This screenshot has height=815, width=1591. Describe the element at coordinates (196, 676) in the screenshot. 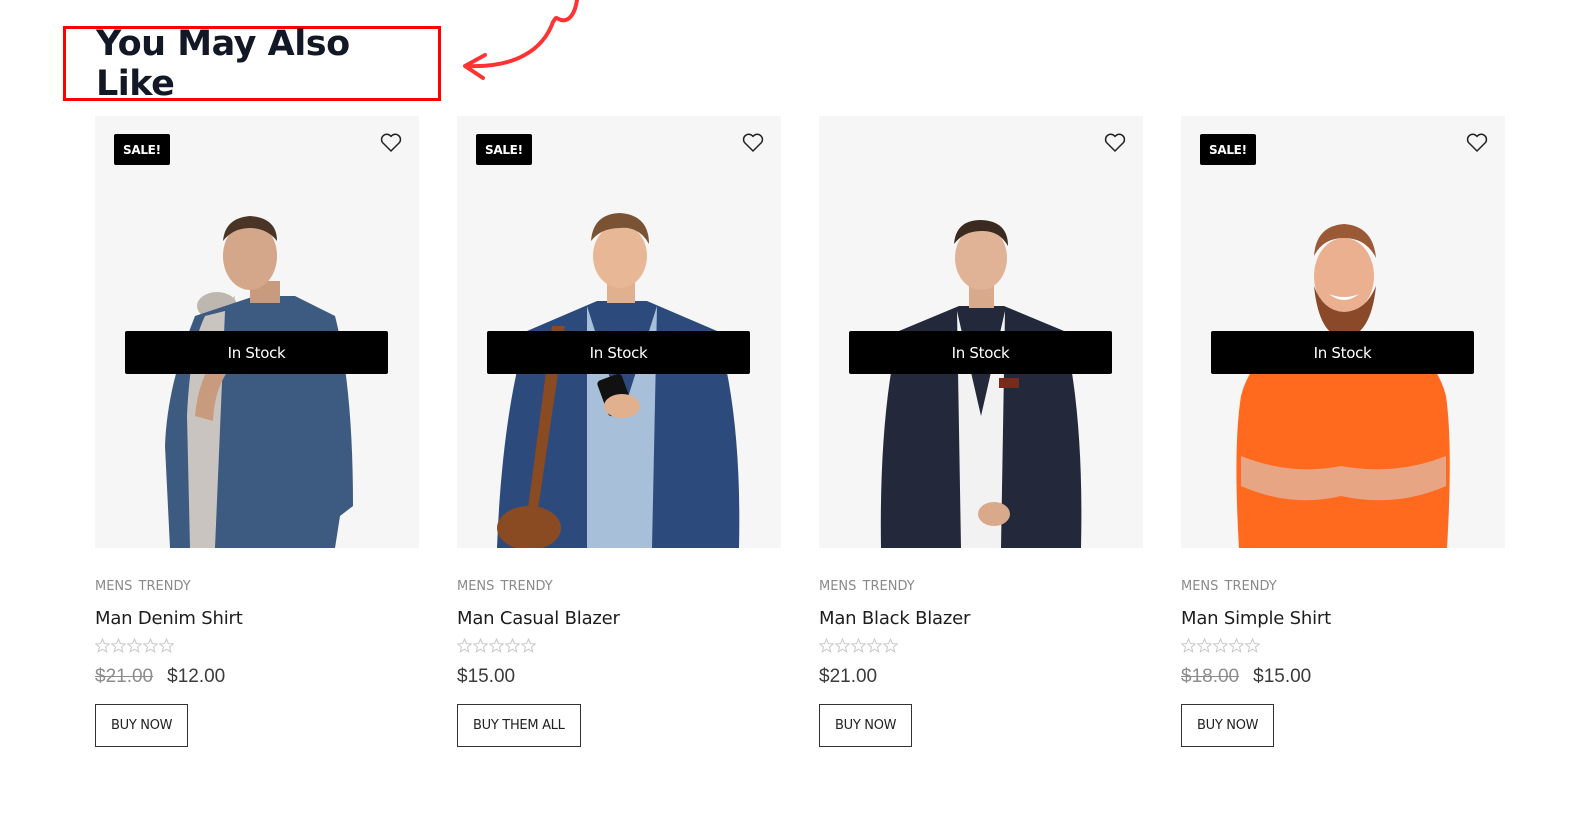

I see `sale-price: $12.00` at that location.